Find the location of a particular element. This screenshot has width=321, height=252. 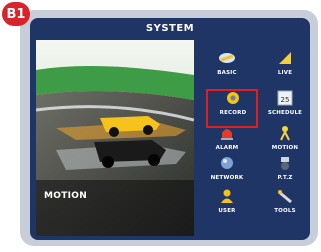

menu-item-tools: TOOLS is located at coordinates (285, 203).